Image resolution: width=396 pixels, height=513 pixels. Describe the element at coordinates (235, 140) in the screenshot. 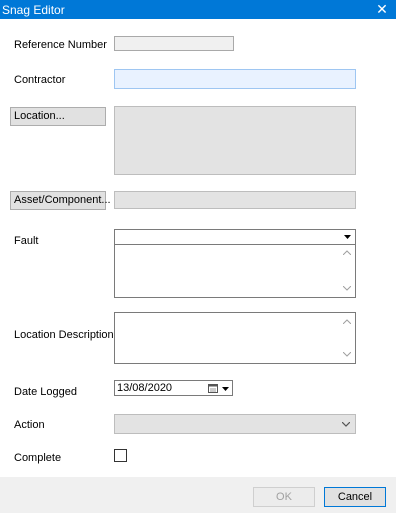

I see `location-field` at that location.